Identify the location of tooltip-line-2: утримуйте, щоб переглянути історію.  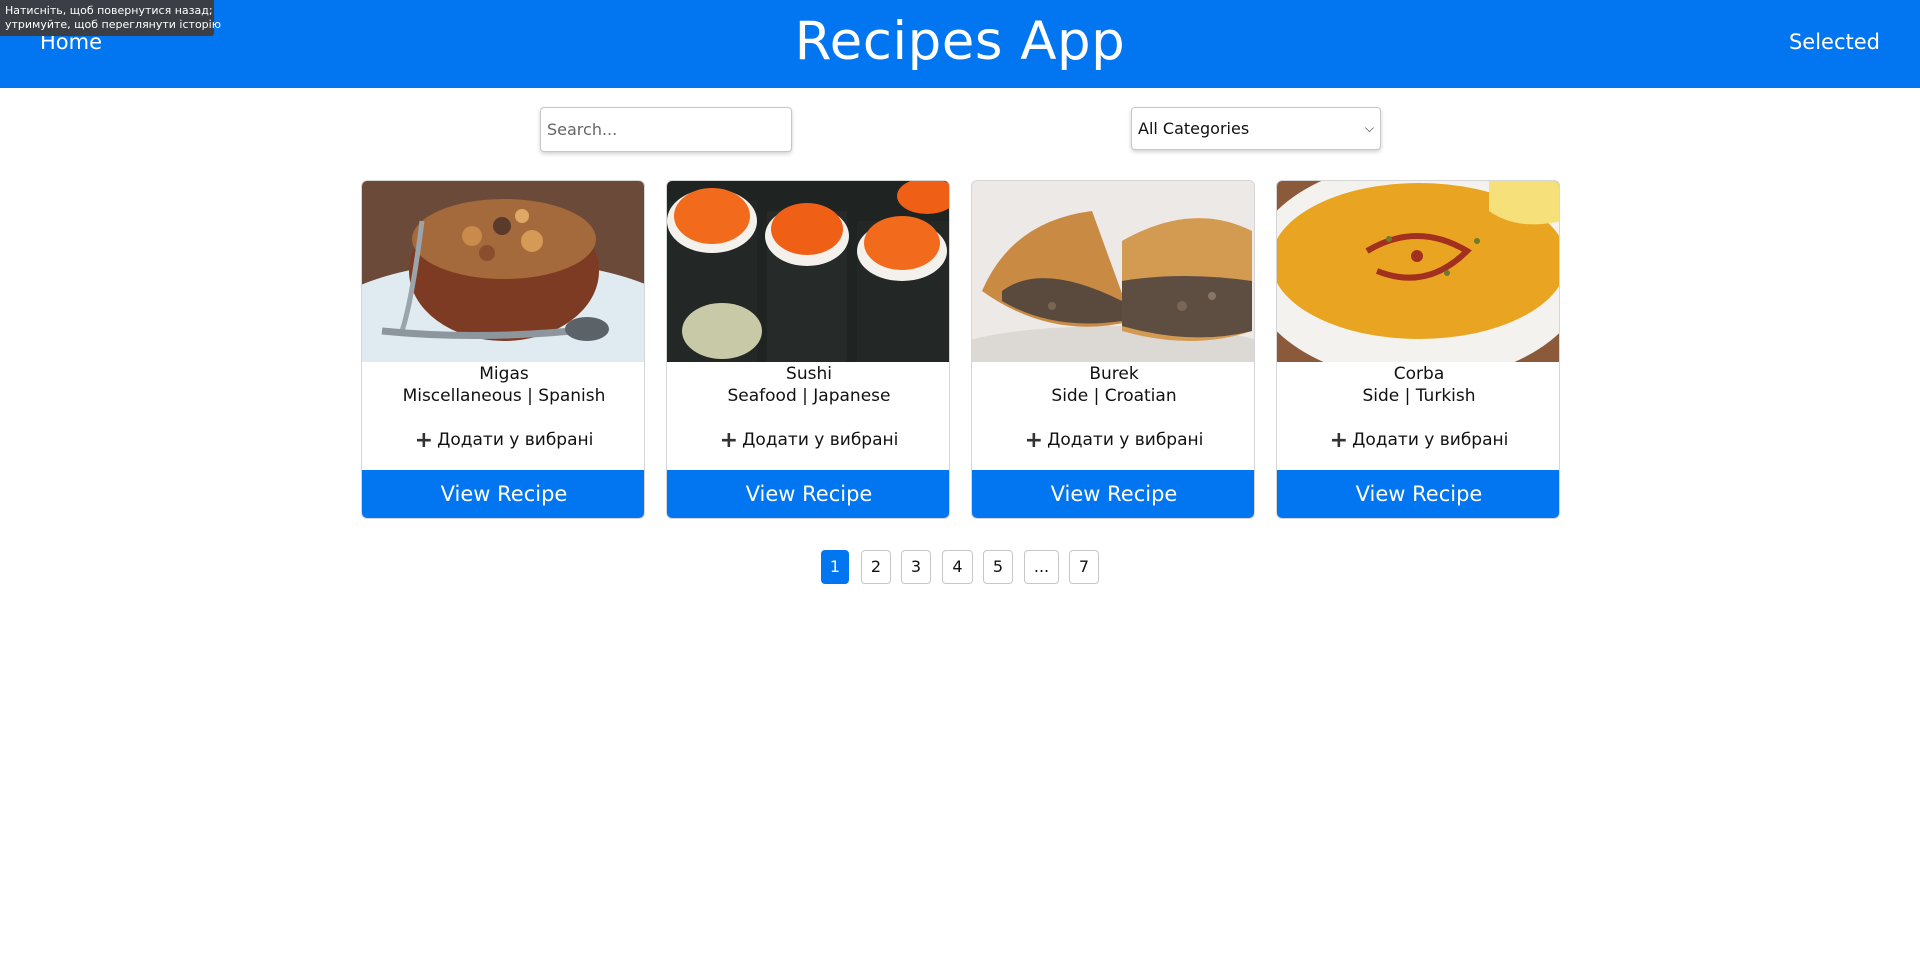
(113, 24).